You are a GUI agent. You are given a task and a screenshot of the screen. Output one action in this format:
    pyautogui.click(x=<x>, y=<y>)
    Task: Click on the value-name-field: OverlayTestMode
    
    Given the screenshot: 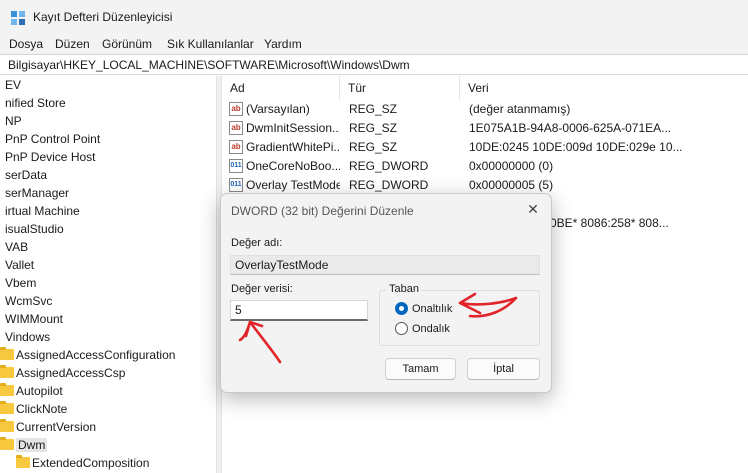 What is the action you would take?
    pyautogui.click(x=385, y=265)
    